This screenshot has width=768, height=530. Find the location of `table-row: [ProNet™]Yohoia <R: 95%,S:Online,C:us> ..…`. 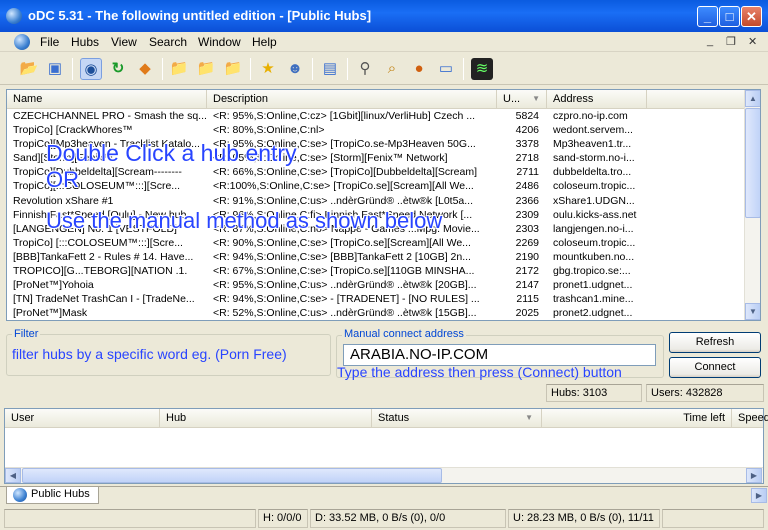

table-row: [ProNet™]Yohoia <R: 95%,S:Online,C:us> ..… is located at coordinates (376, 285).